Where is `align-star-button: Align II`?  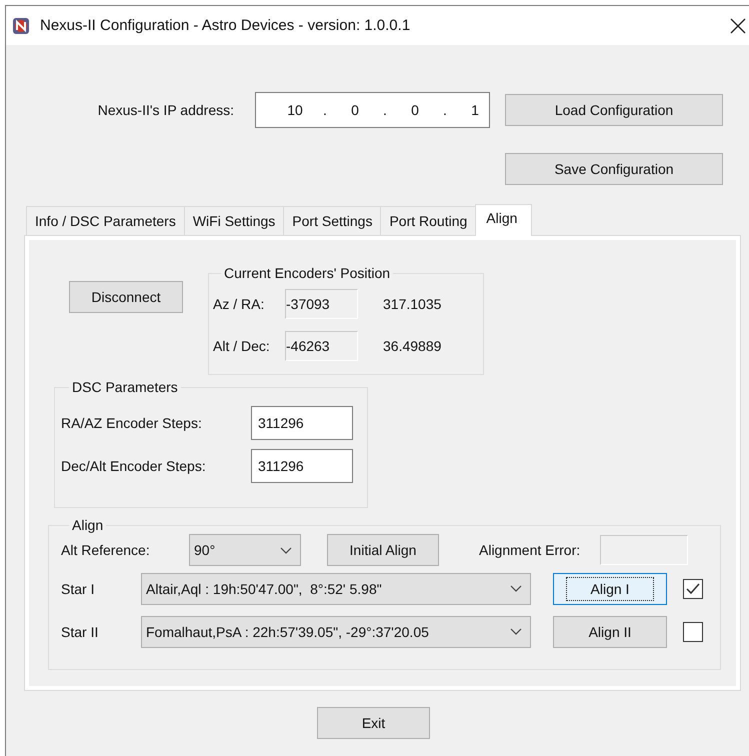
align-star-button: Align II is located at coordinates (610, 632).